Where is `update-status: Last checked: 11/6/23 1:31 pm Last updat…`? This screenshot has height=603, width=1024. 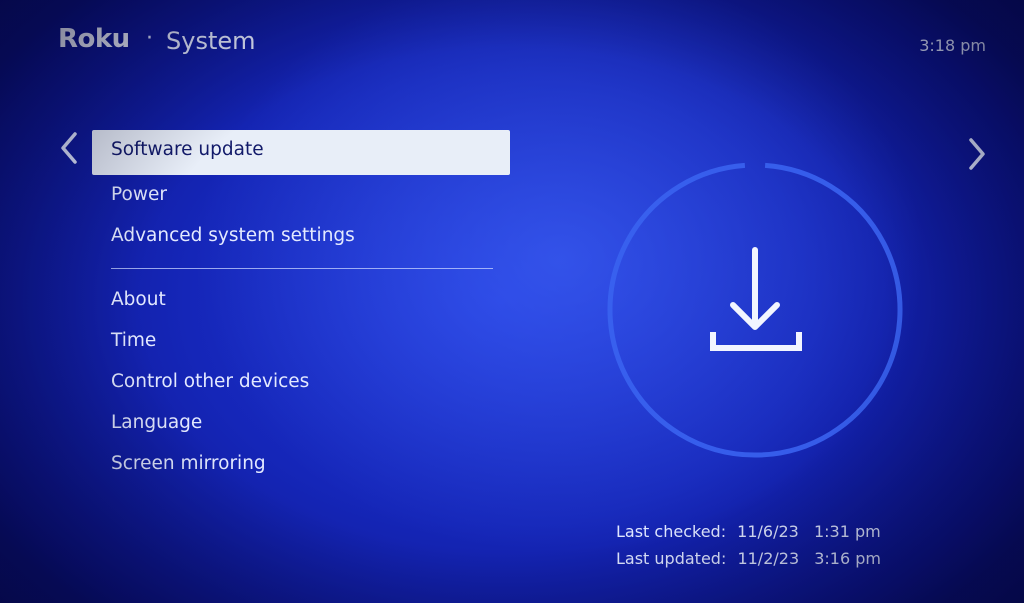
update-status: Last checked: 11/6/23 1:31 pm Last updat… is located at coordinates (748, 545).